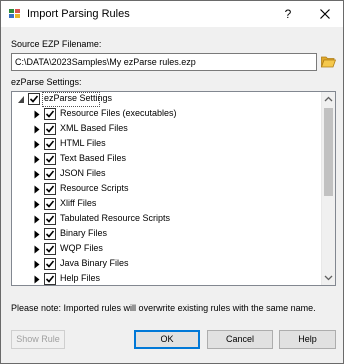 Image resolution: width=344 pixels, height=364 pixels. Describe the element at coordinates (167, 339) in the screenshot. I see `ok-button: OK` at that location.